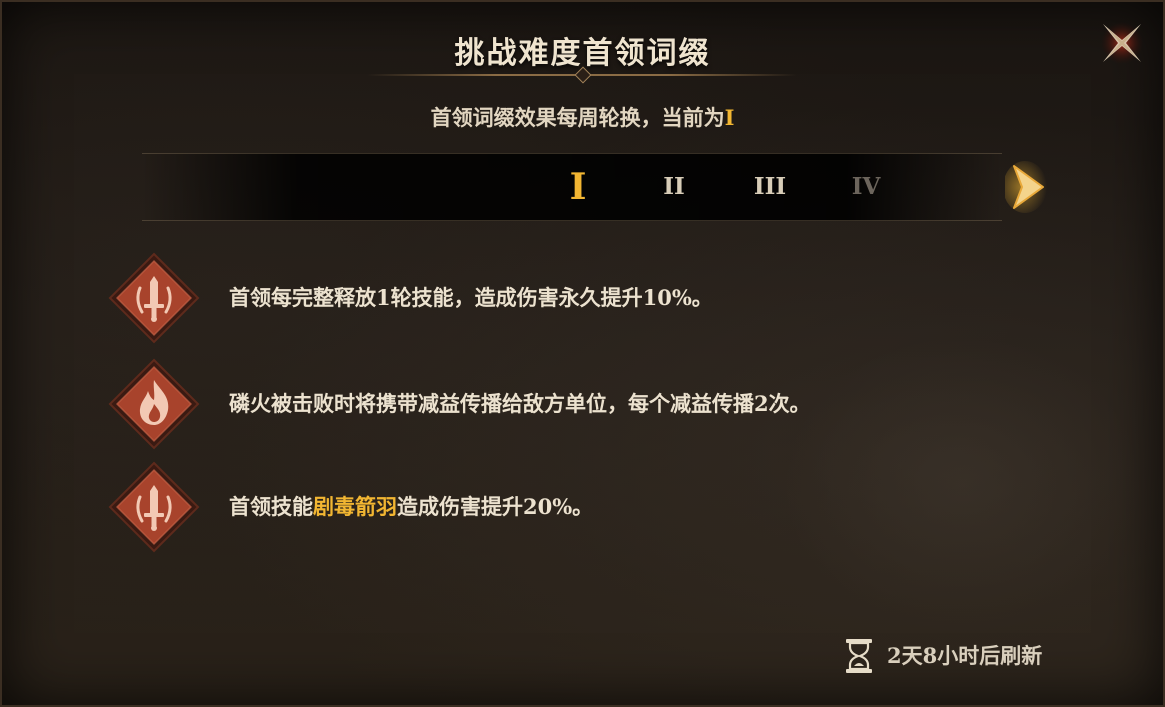 The image size is (1165, 707). Describe the element at coordinates (495, 506) in the screenshot. I see `affix-text-after: 造成伤害提升20%。` at that location.